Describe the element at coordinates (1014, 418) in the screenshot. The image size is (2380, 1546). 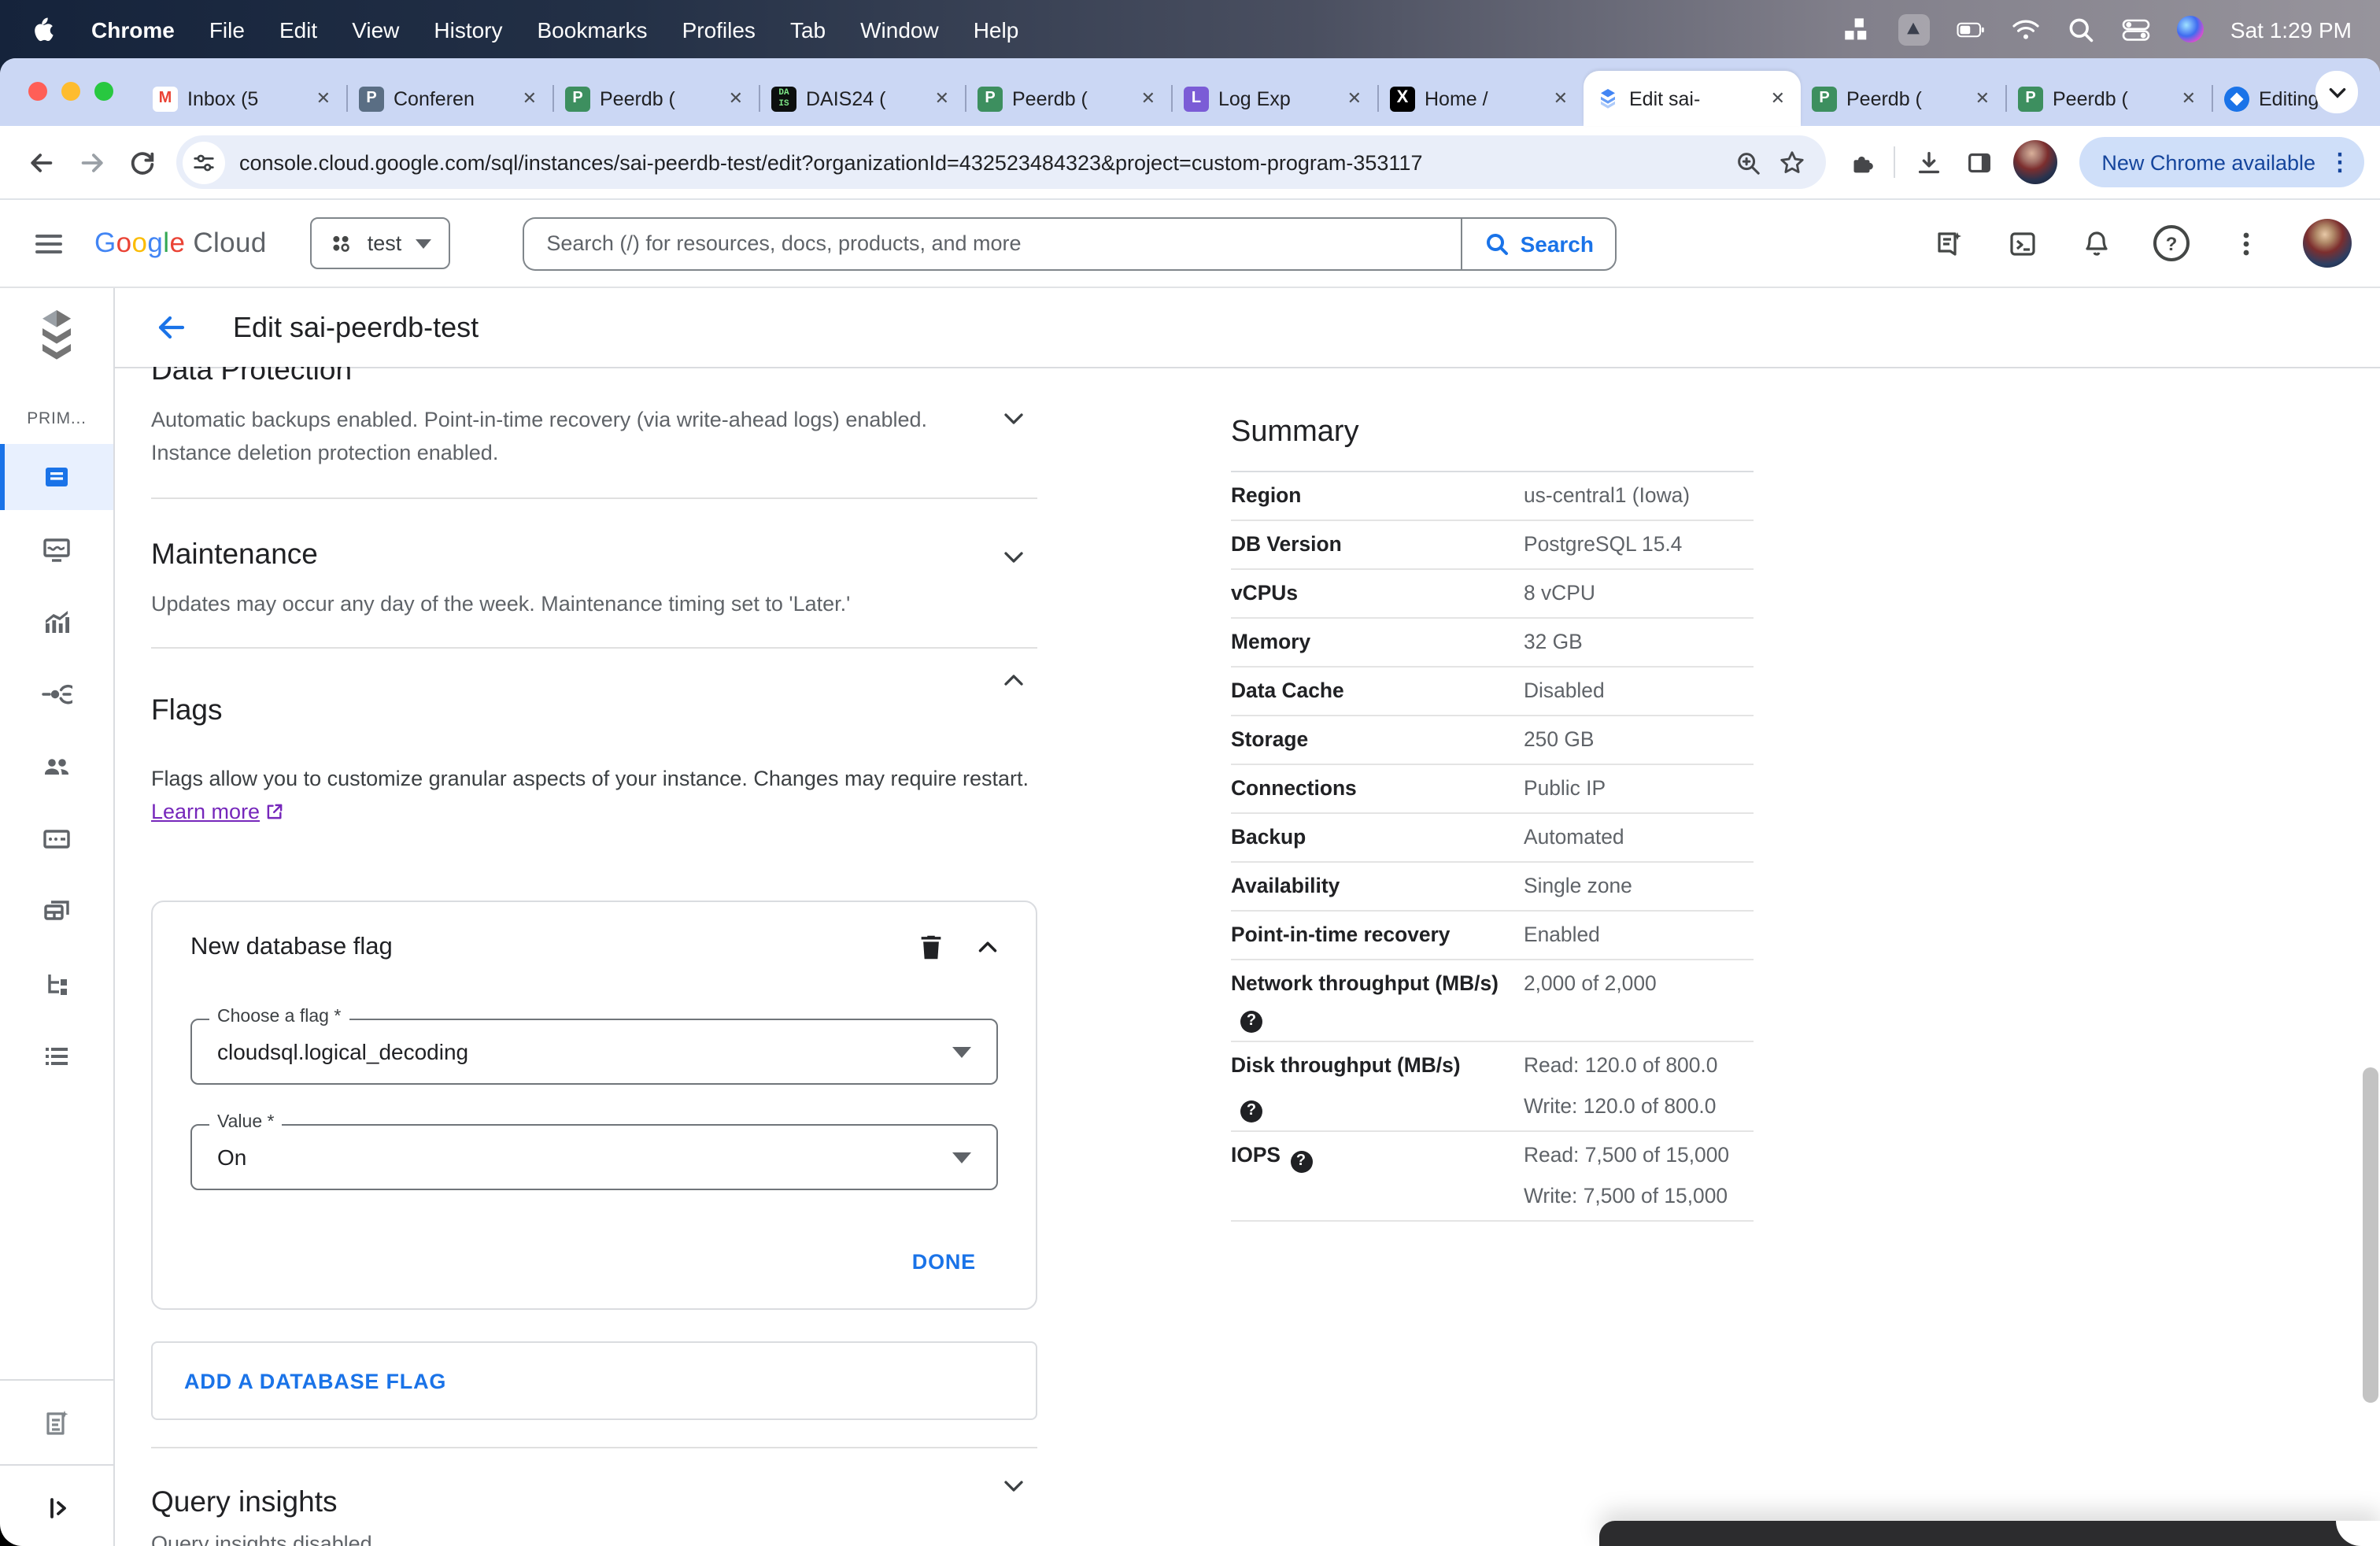
I see `expand-data-protection-chevron` at that location.